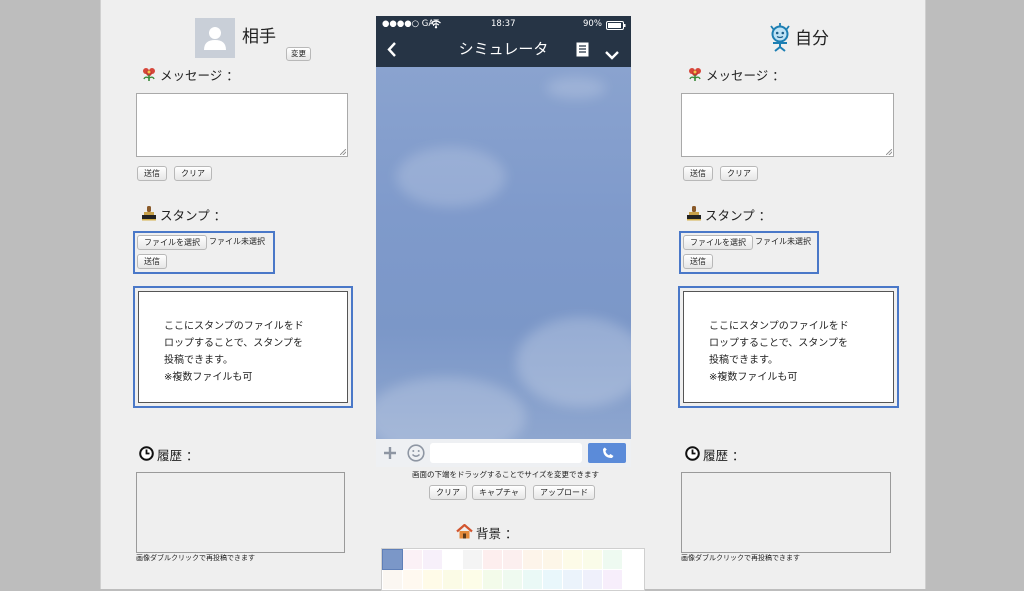 This screenshot has width=1024, height=591. I want to click on partner-send-button: 送信, so click(152, 173).